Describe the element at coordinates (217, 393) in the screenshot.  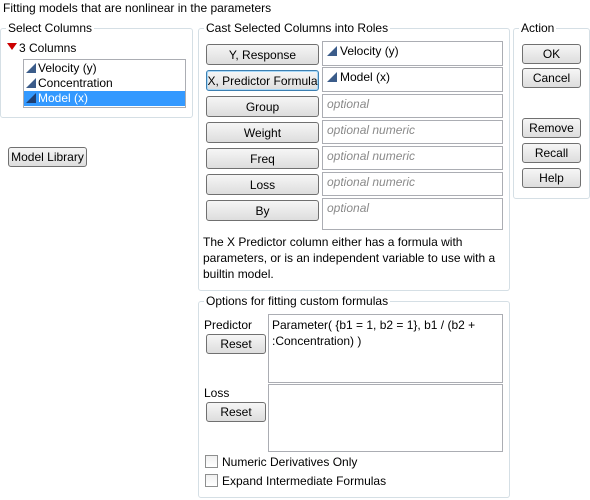
I see `loss-label: Loss` at that location.